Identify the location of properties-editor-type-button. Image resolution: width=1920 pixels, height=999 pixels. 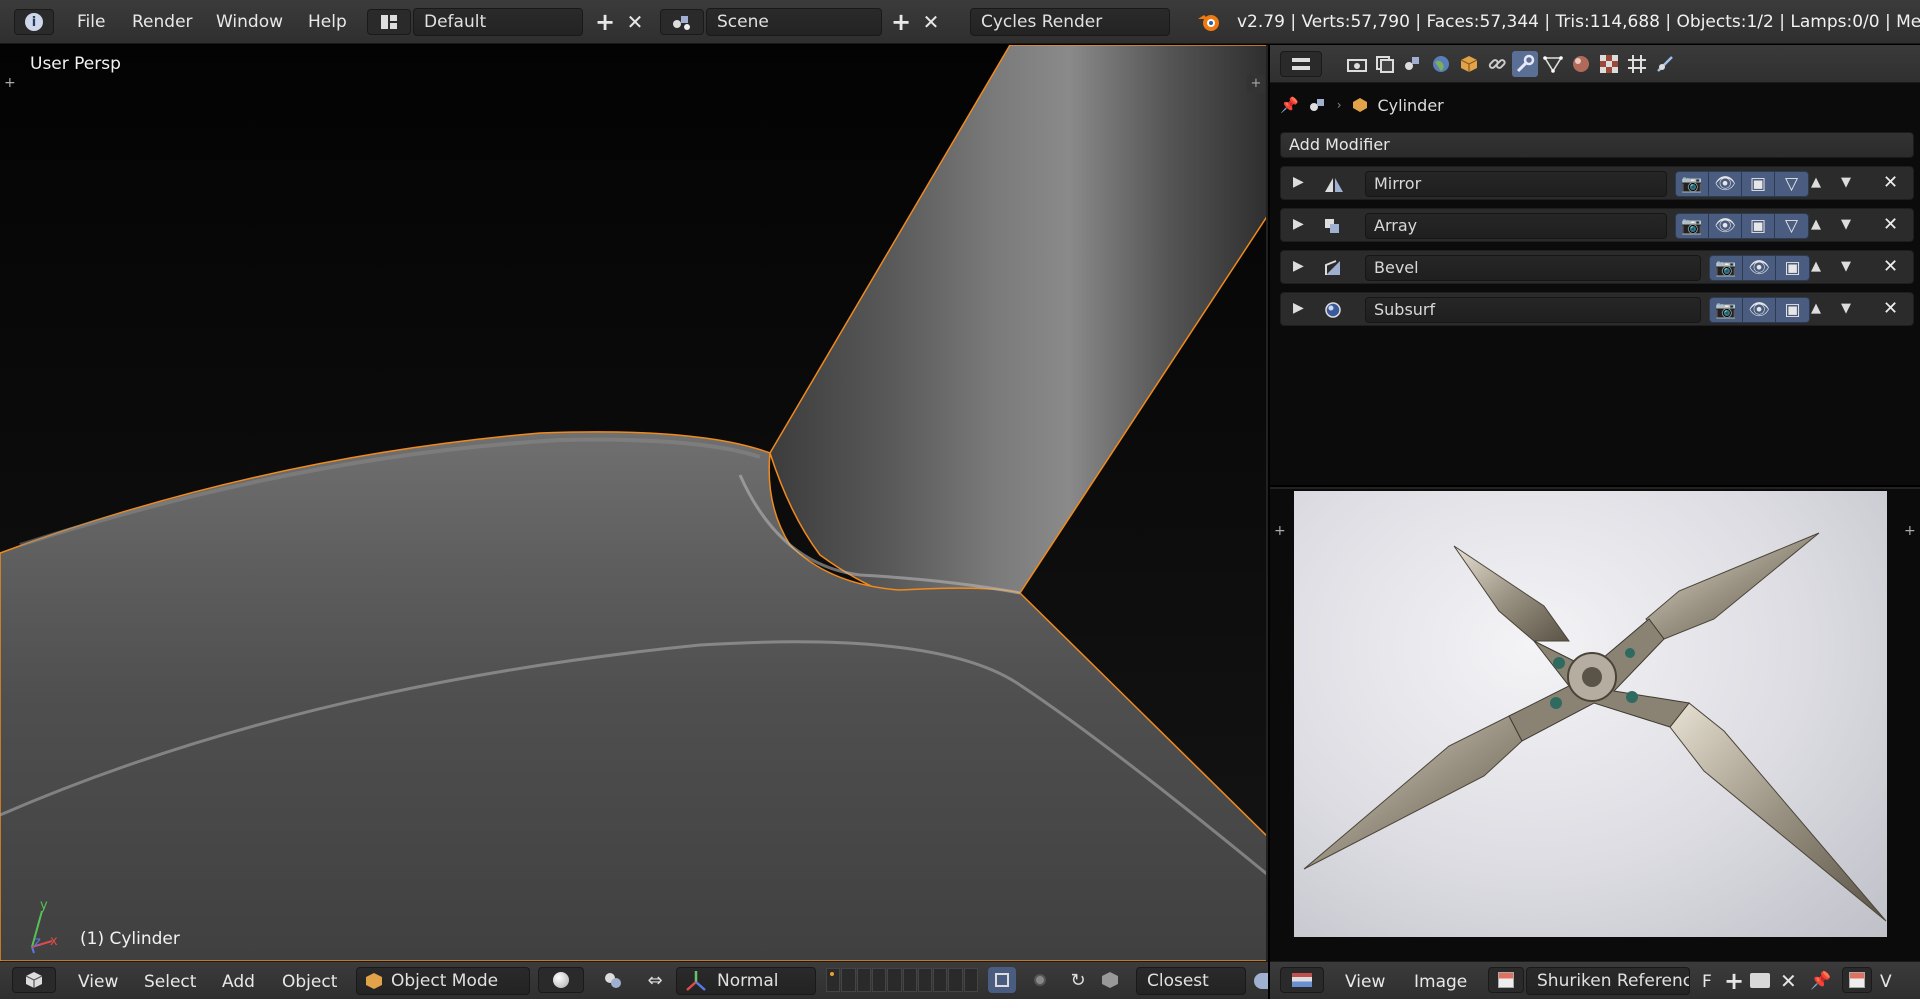
(1301, 64).